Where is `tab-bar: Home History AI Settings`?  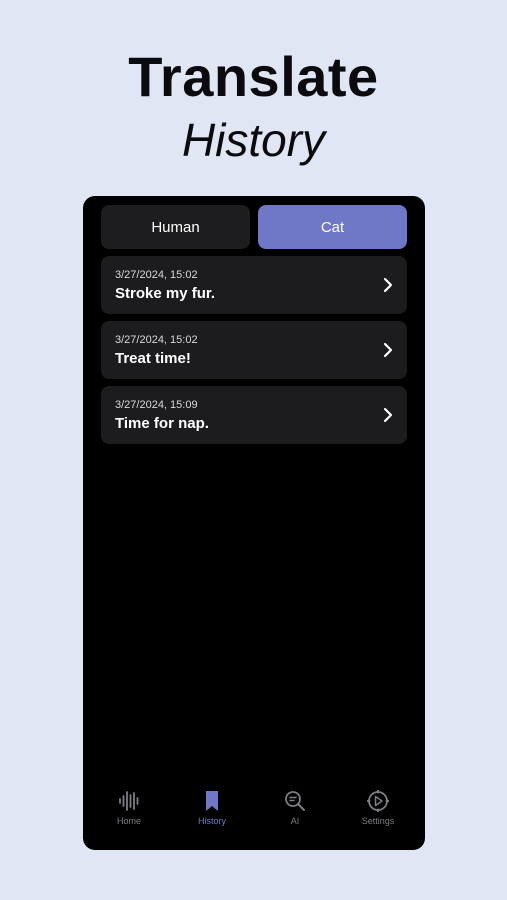 tab-bar: Home History AI Settings is located at coordinates (254, 818).